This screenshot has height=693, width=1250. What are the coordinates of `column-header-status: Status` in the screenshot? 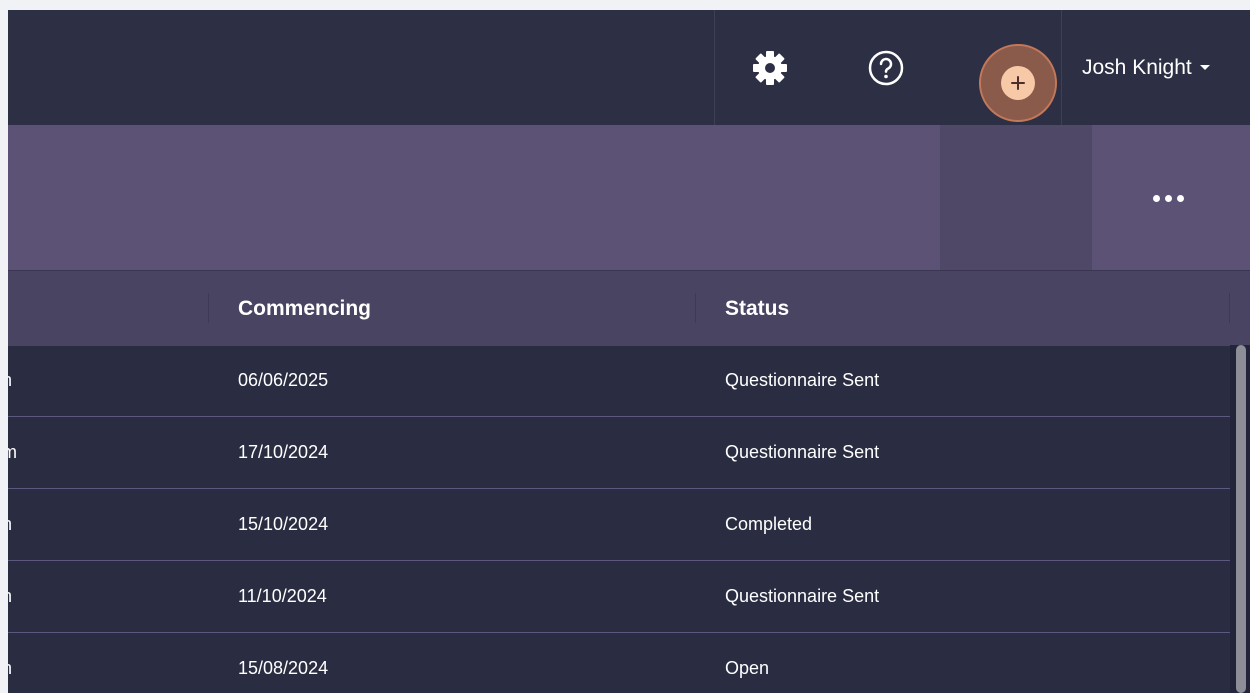 It's located at (757, 308).